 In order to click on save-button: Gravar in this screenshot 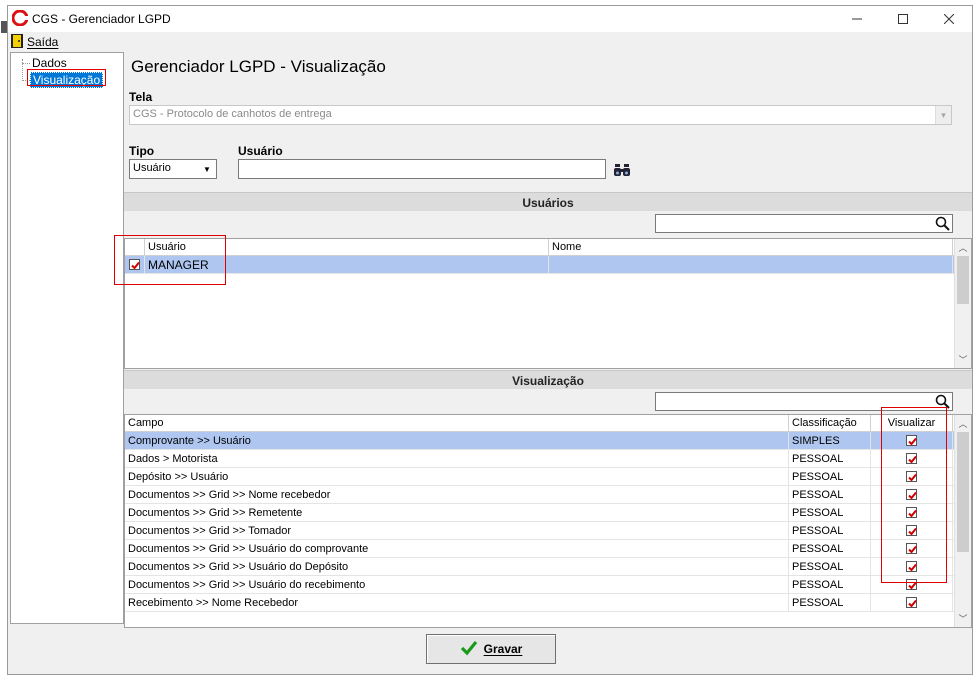, I will do `click(491, 649)`.